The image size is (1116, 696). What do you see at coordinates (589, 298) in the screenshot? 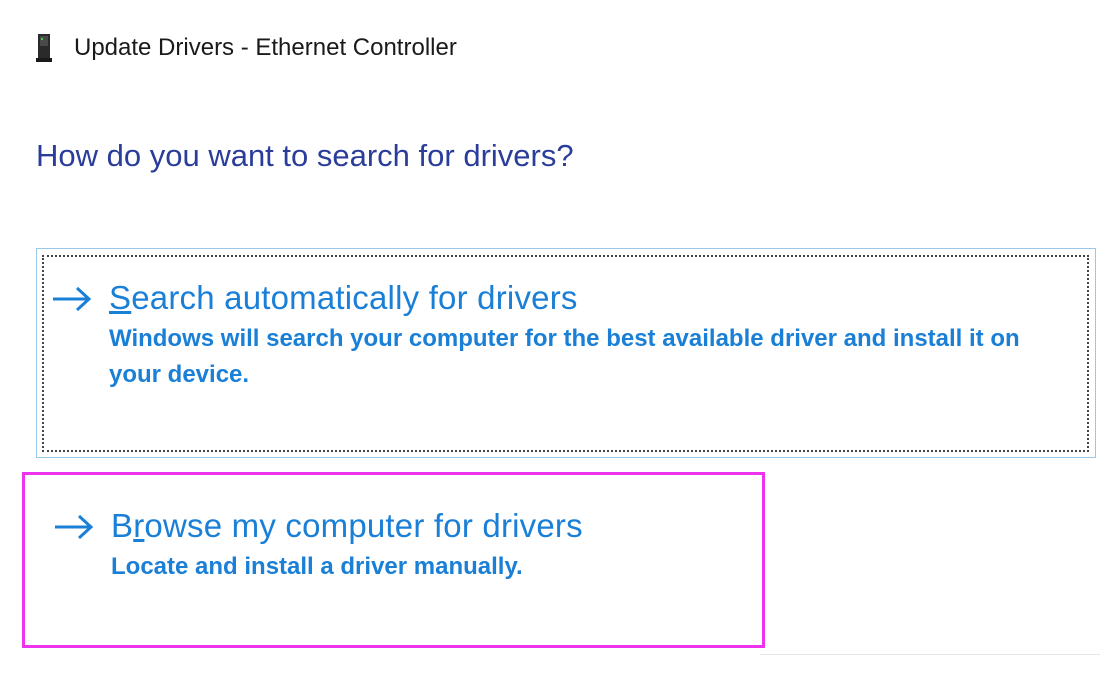
I see `search-automatically-title: Search automatically for drivers` at bounding box center [589, 298].